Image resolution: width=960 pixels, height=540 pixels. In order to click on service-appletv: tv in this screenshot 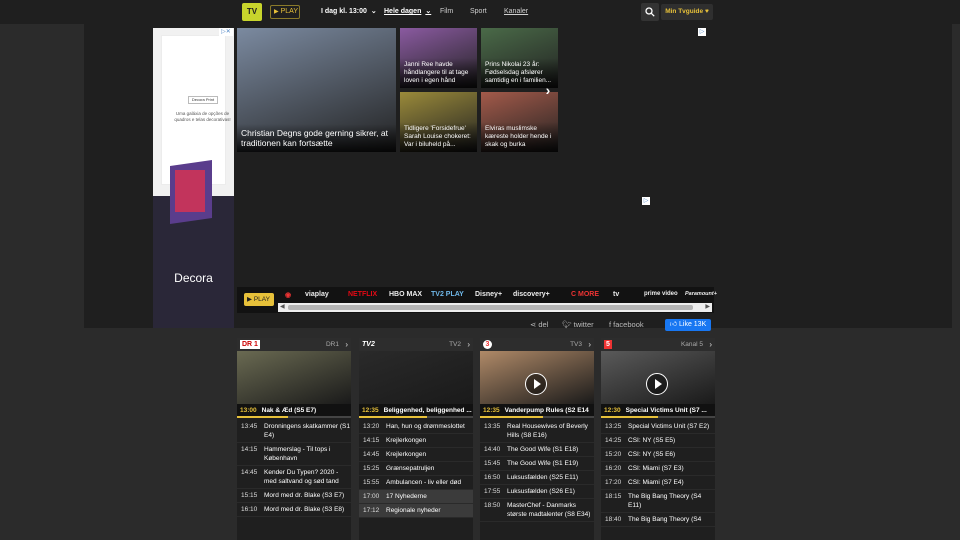, I will do `click(616, 294)`.